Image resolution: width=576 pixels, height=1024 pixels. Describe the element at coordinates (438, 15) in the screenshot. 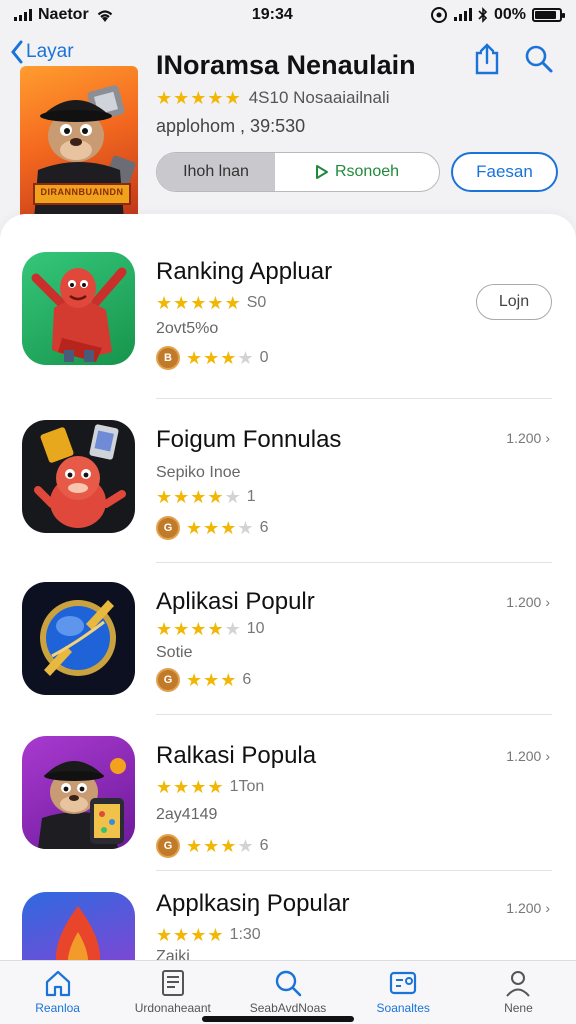

I see `location-icon` at that location.